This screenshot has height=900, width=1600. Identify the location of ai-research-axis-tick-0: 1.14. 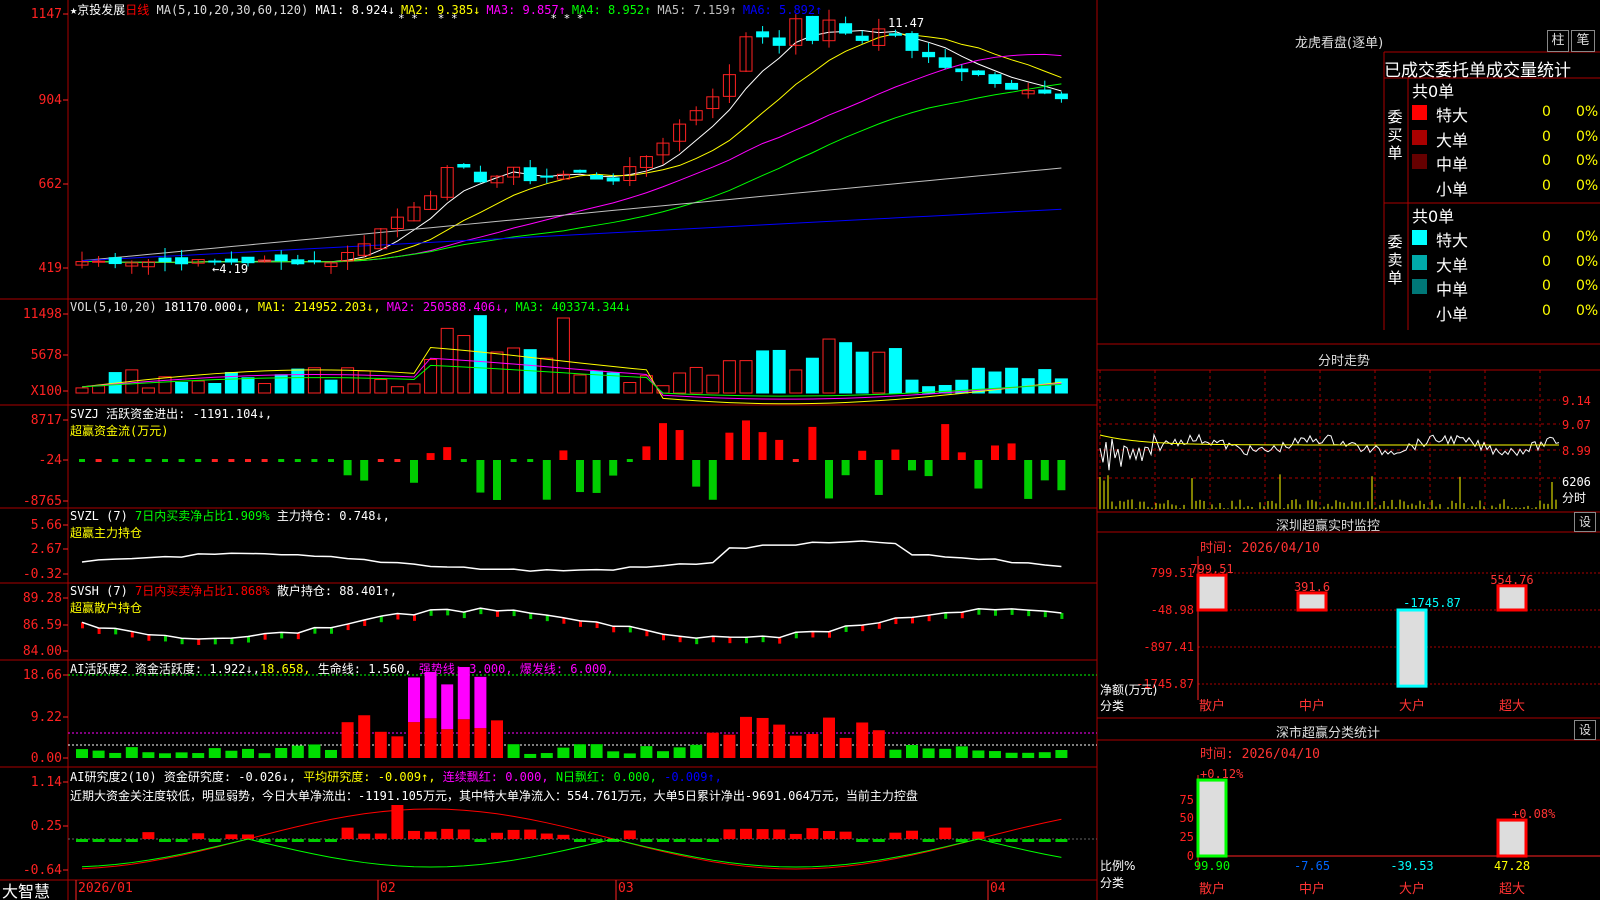
(46, 782).